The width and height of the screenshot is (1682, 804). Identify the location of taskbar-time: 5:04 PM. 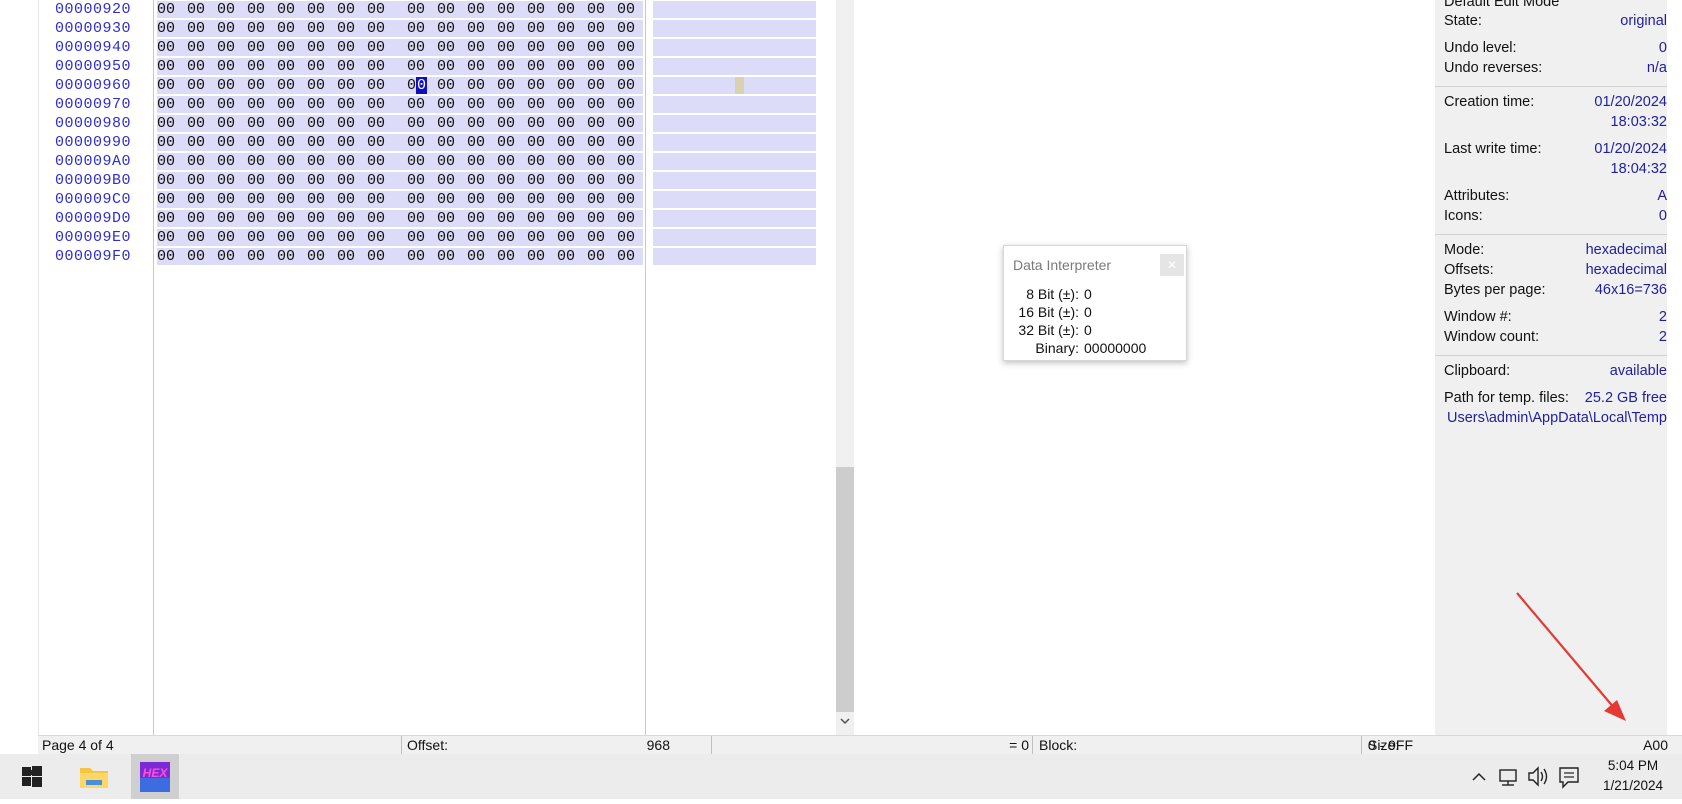
(1633, 765).